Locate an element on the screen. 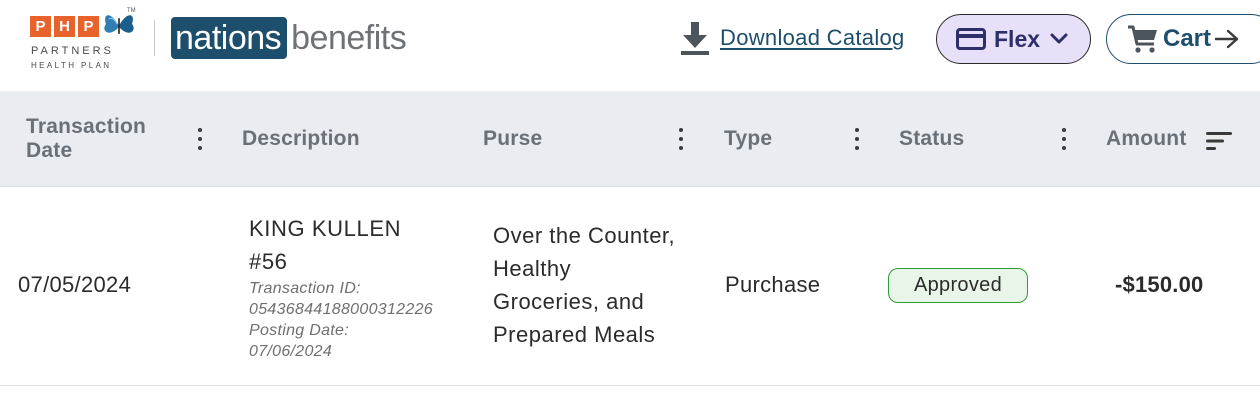 The image size is (1260, 400). transaction-id-label: Transaction ID: is located at coordinates (305, 288).